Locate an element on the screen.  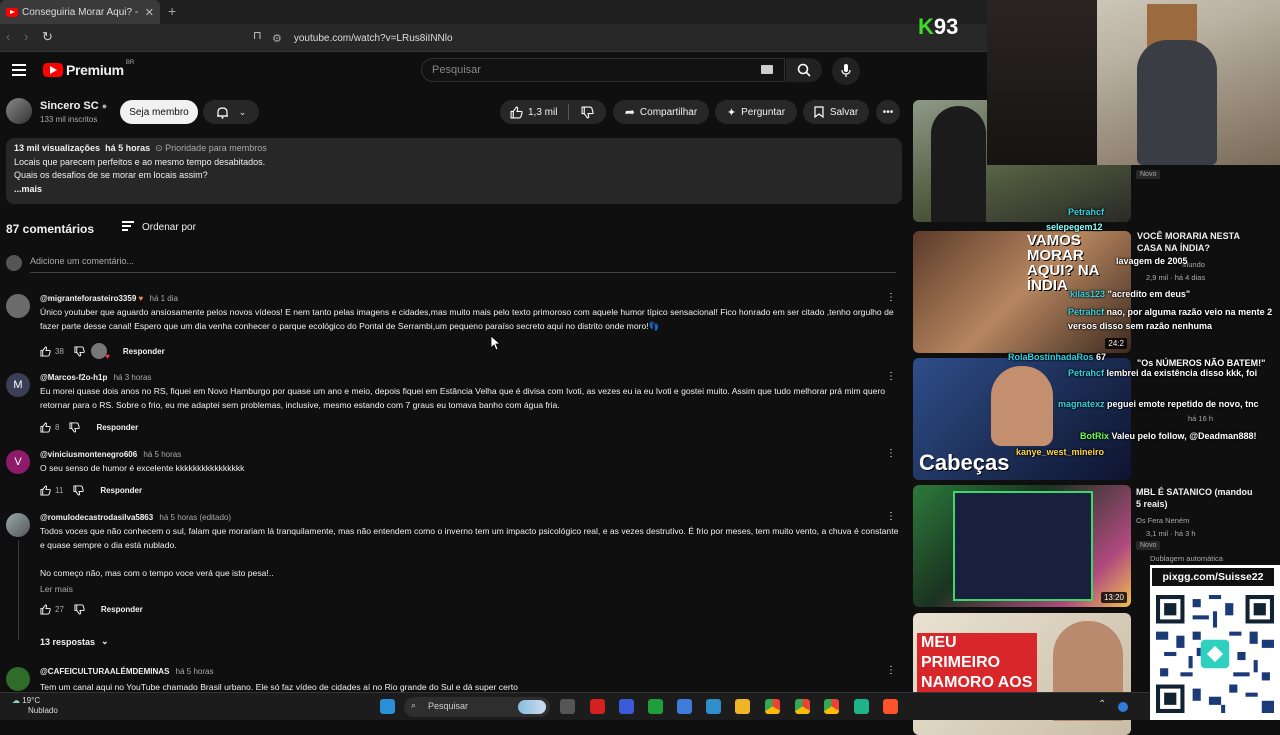
chat-message: RolaBostinhadaRos 67 is located at coordinates (1057, 357).